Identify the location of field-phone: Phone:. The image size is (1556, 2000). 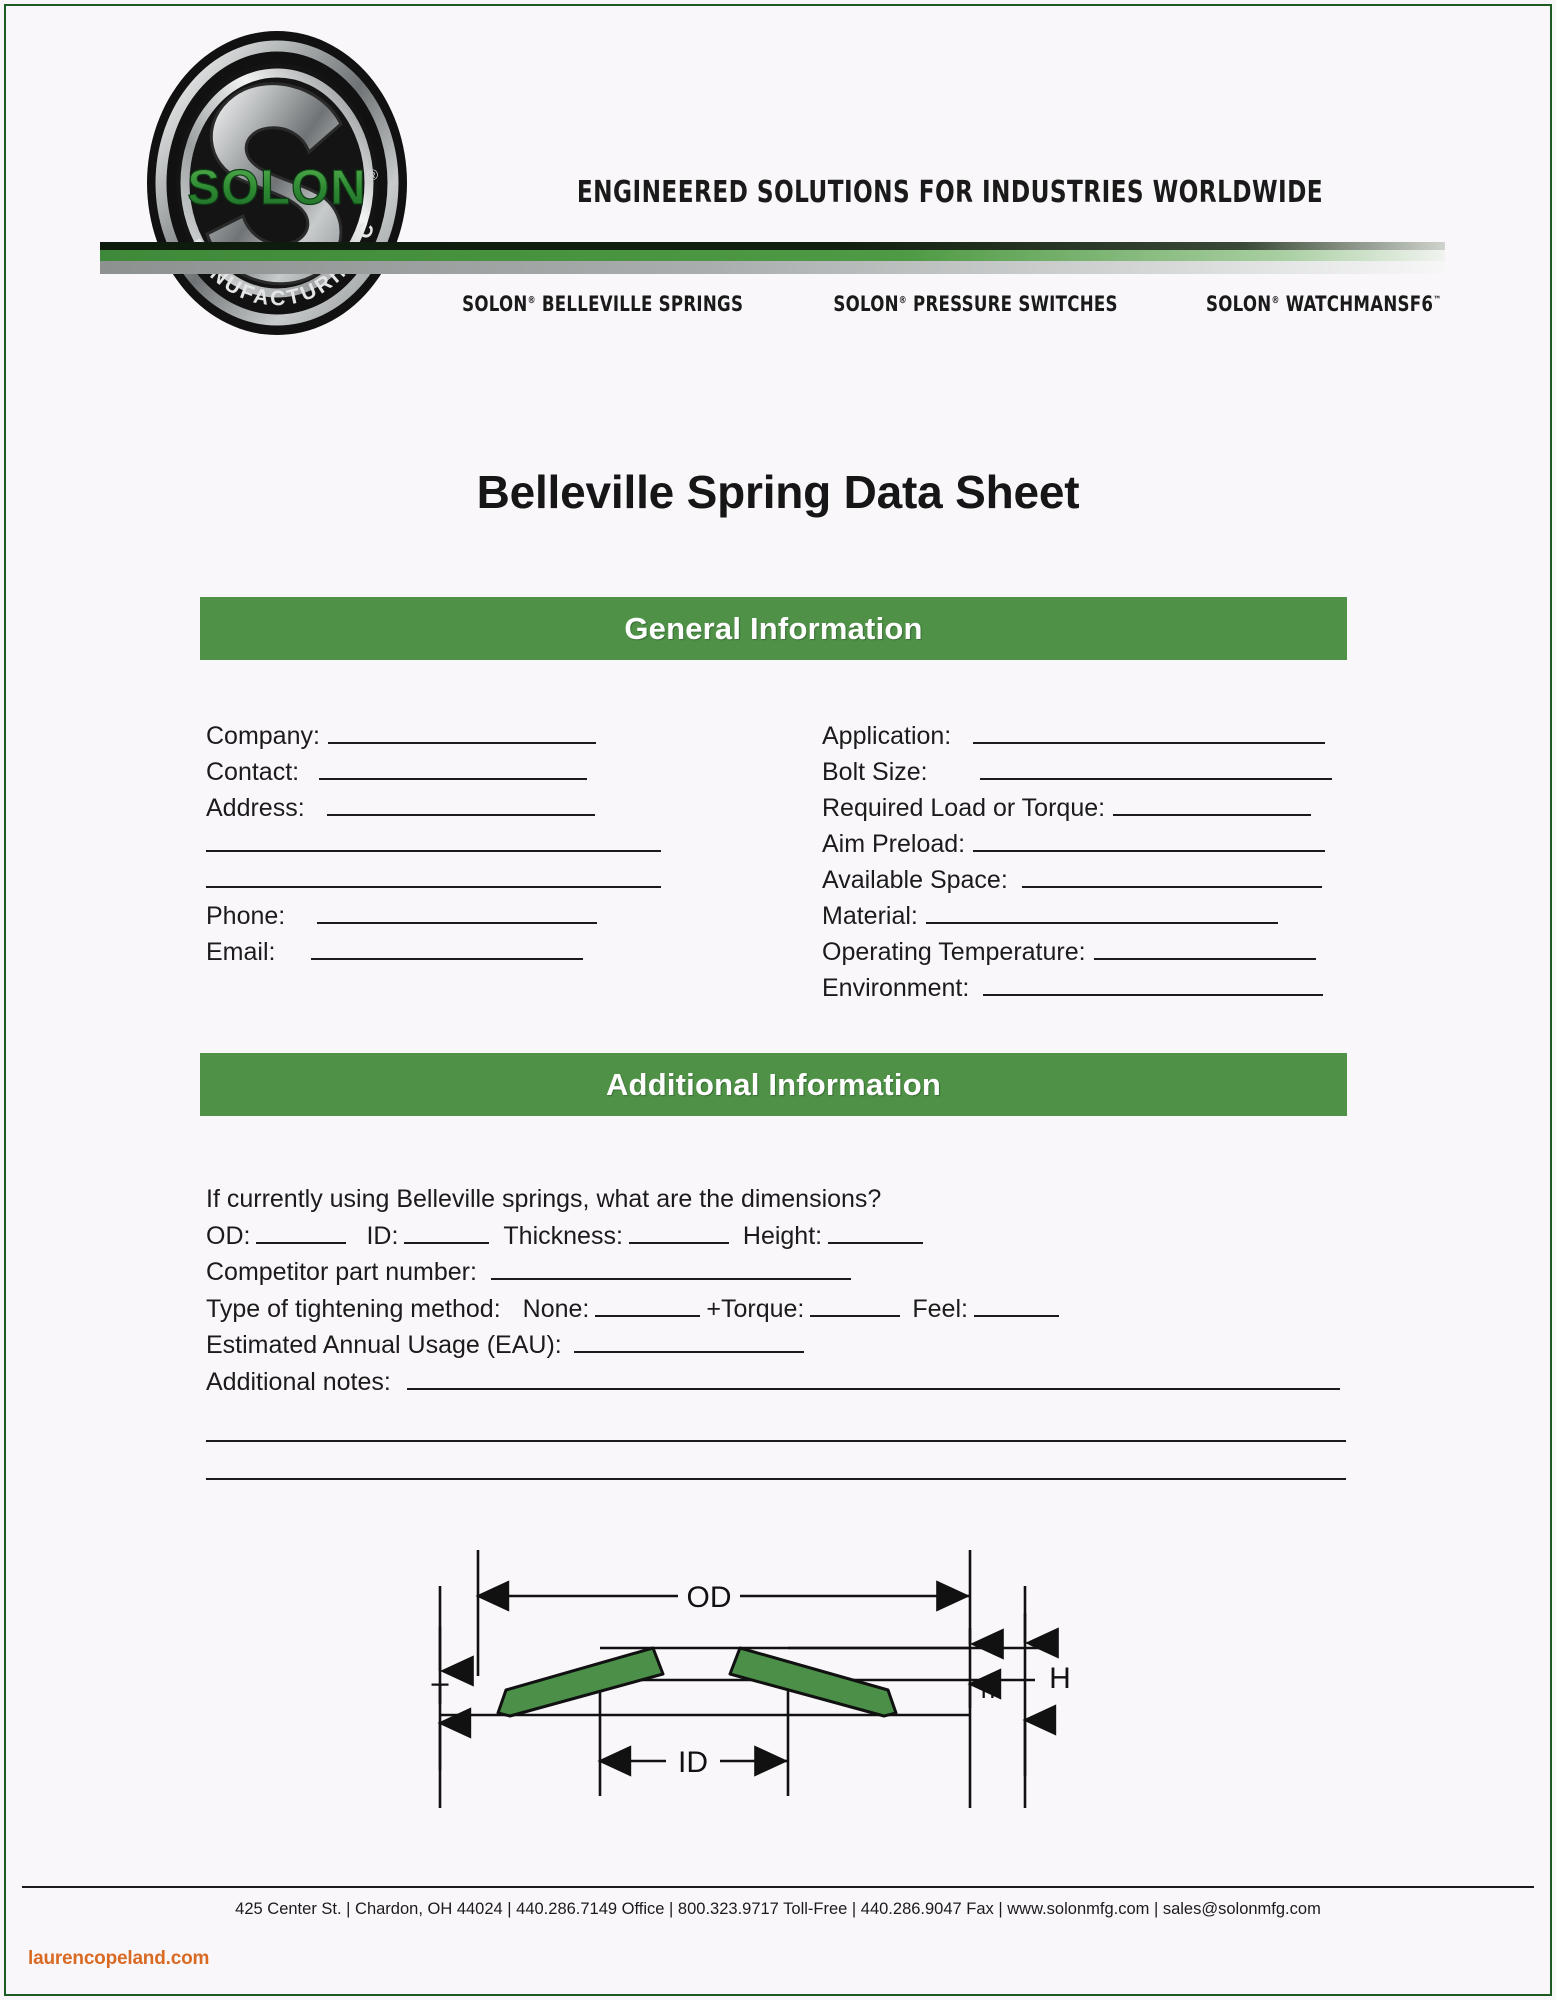
(441, 920).